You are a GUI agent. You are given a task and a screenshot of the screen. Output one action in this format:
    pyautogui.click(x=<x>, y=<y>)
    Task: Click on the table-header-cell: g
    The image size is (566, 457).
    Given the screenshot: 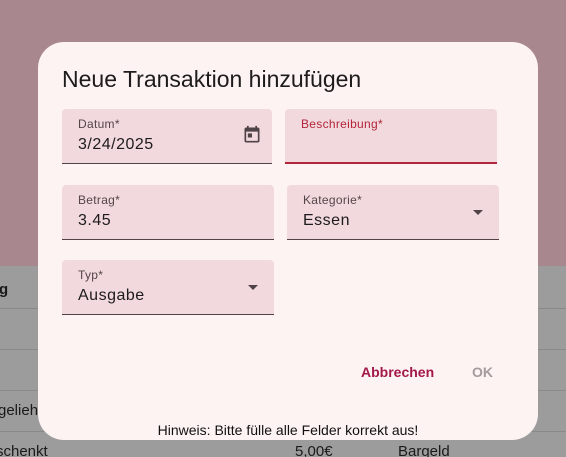 What is the action you would take?
    pyautogui.click(x=4, y=289)
    